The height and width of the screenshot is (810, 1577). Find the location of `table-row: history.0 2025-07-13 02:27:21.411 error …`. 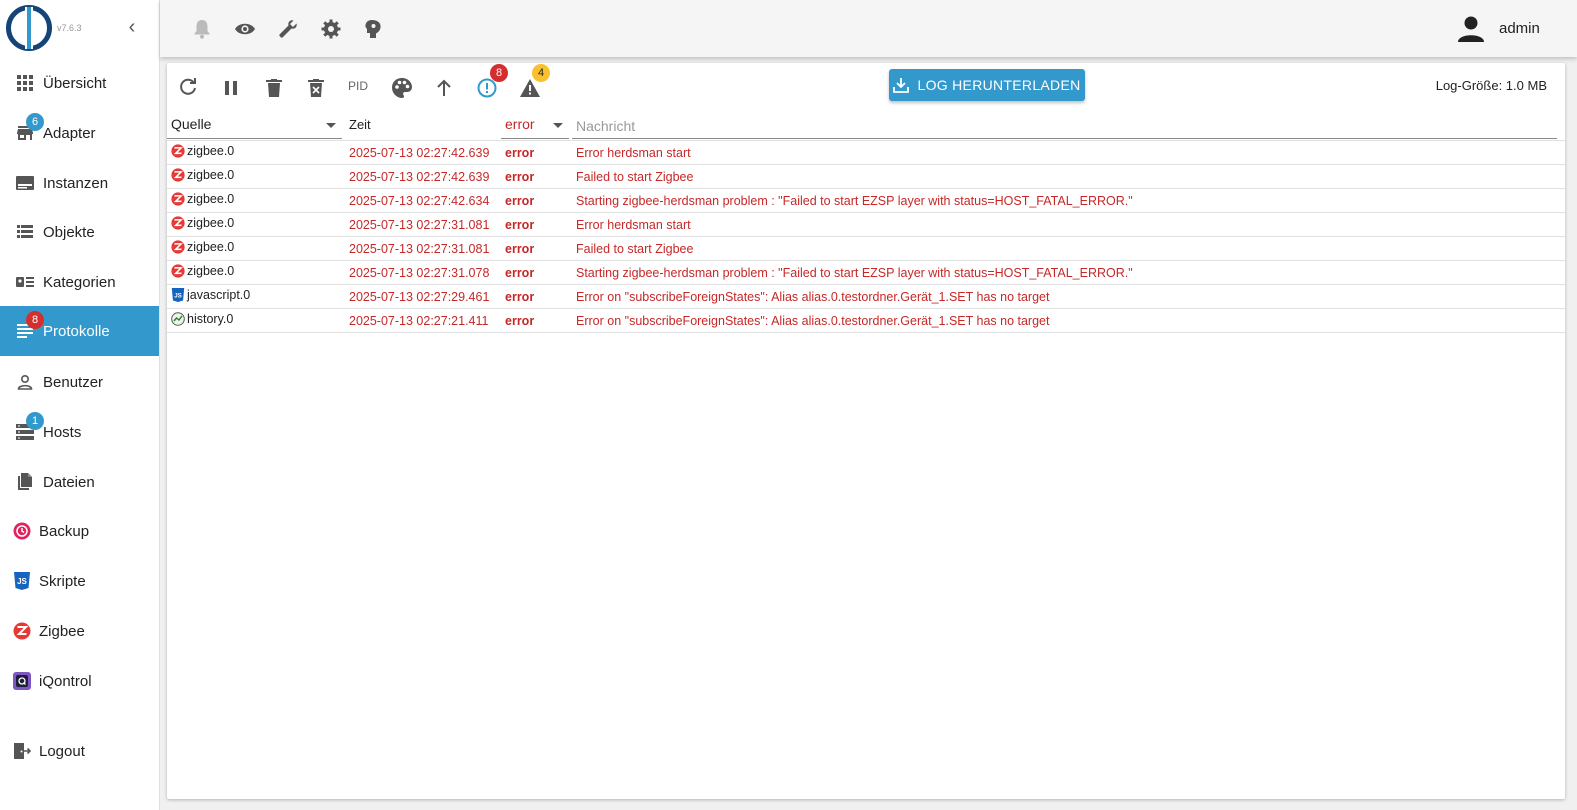

table-row: history.0 2025-07-13 02:27:21.411 error … is located at coordinates (866, 321).